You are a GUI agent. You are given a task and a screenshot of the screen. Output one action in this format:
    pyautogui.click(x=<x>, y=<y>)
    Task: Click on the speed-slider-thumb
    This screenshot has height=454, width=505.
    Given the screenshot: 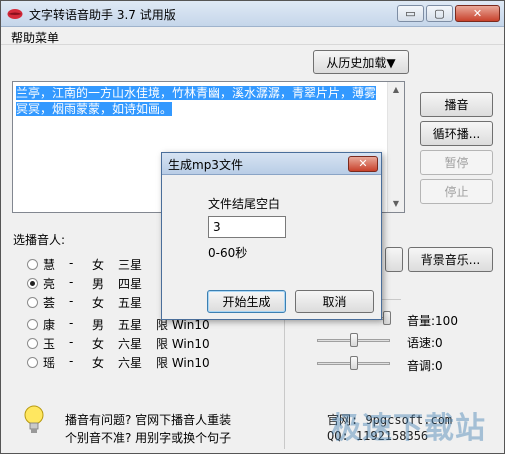 What is the action you would take?
    pyautogui.click(x=354, y=340)
    